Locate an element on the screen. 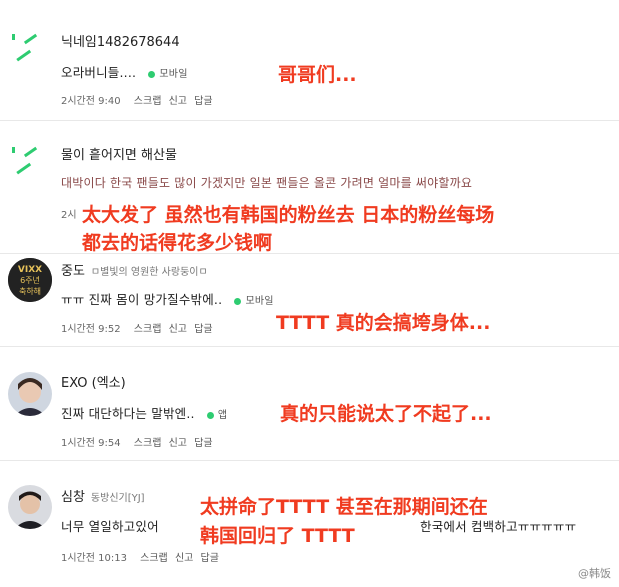  comment-time: 1시간전 9:52 is located at coordinates (91, 329).